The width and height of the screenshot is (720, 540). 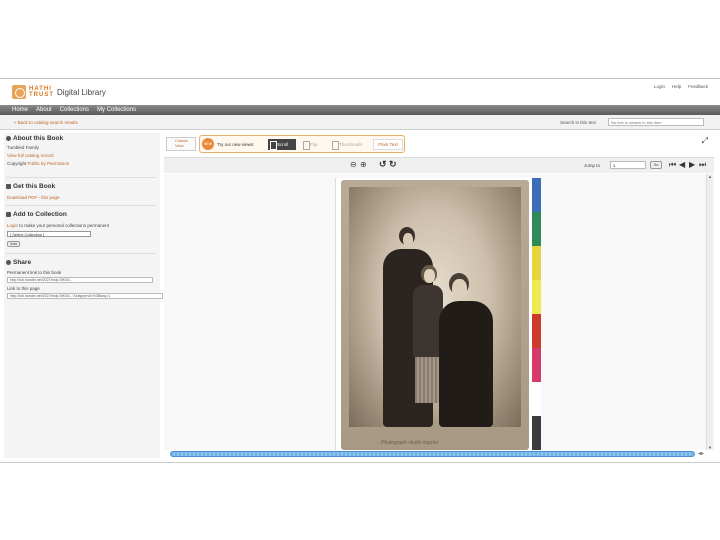 What do you see at coordinates (710, 176) in the screenshot?
I see `scroll-up-icon: ▲` at bounding box center [710, 176].